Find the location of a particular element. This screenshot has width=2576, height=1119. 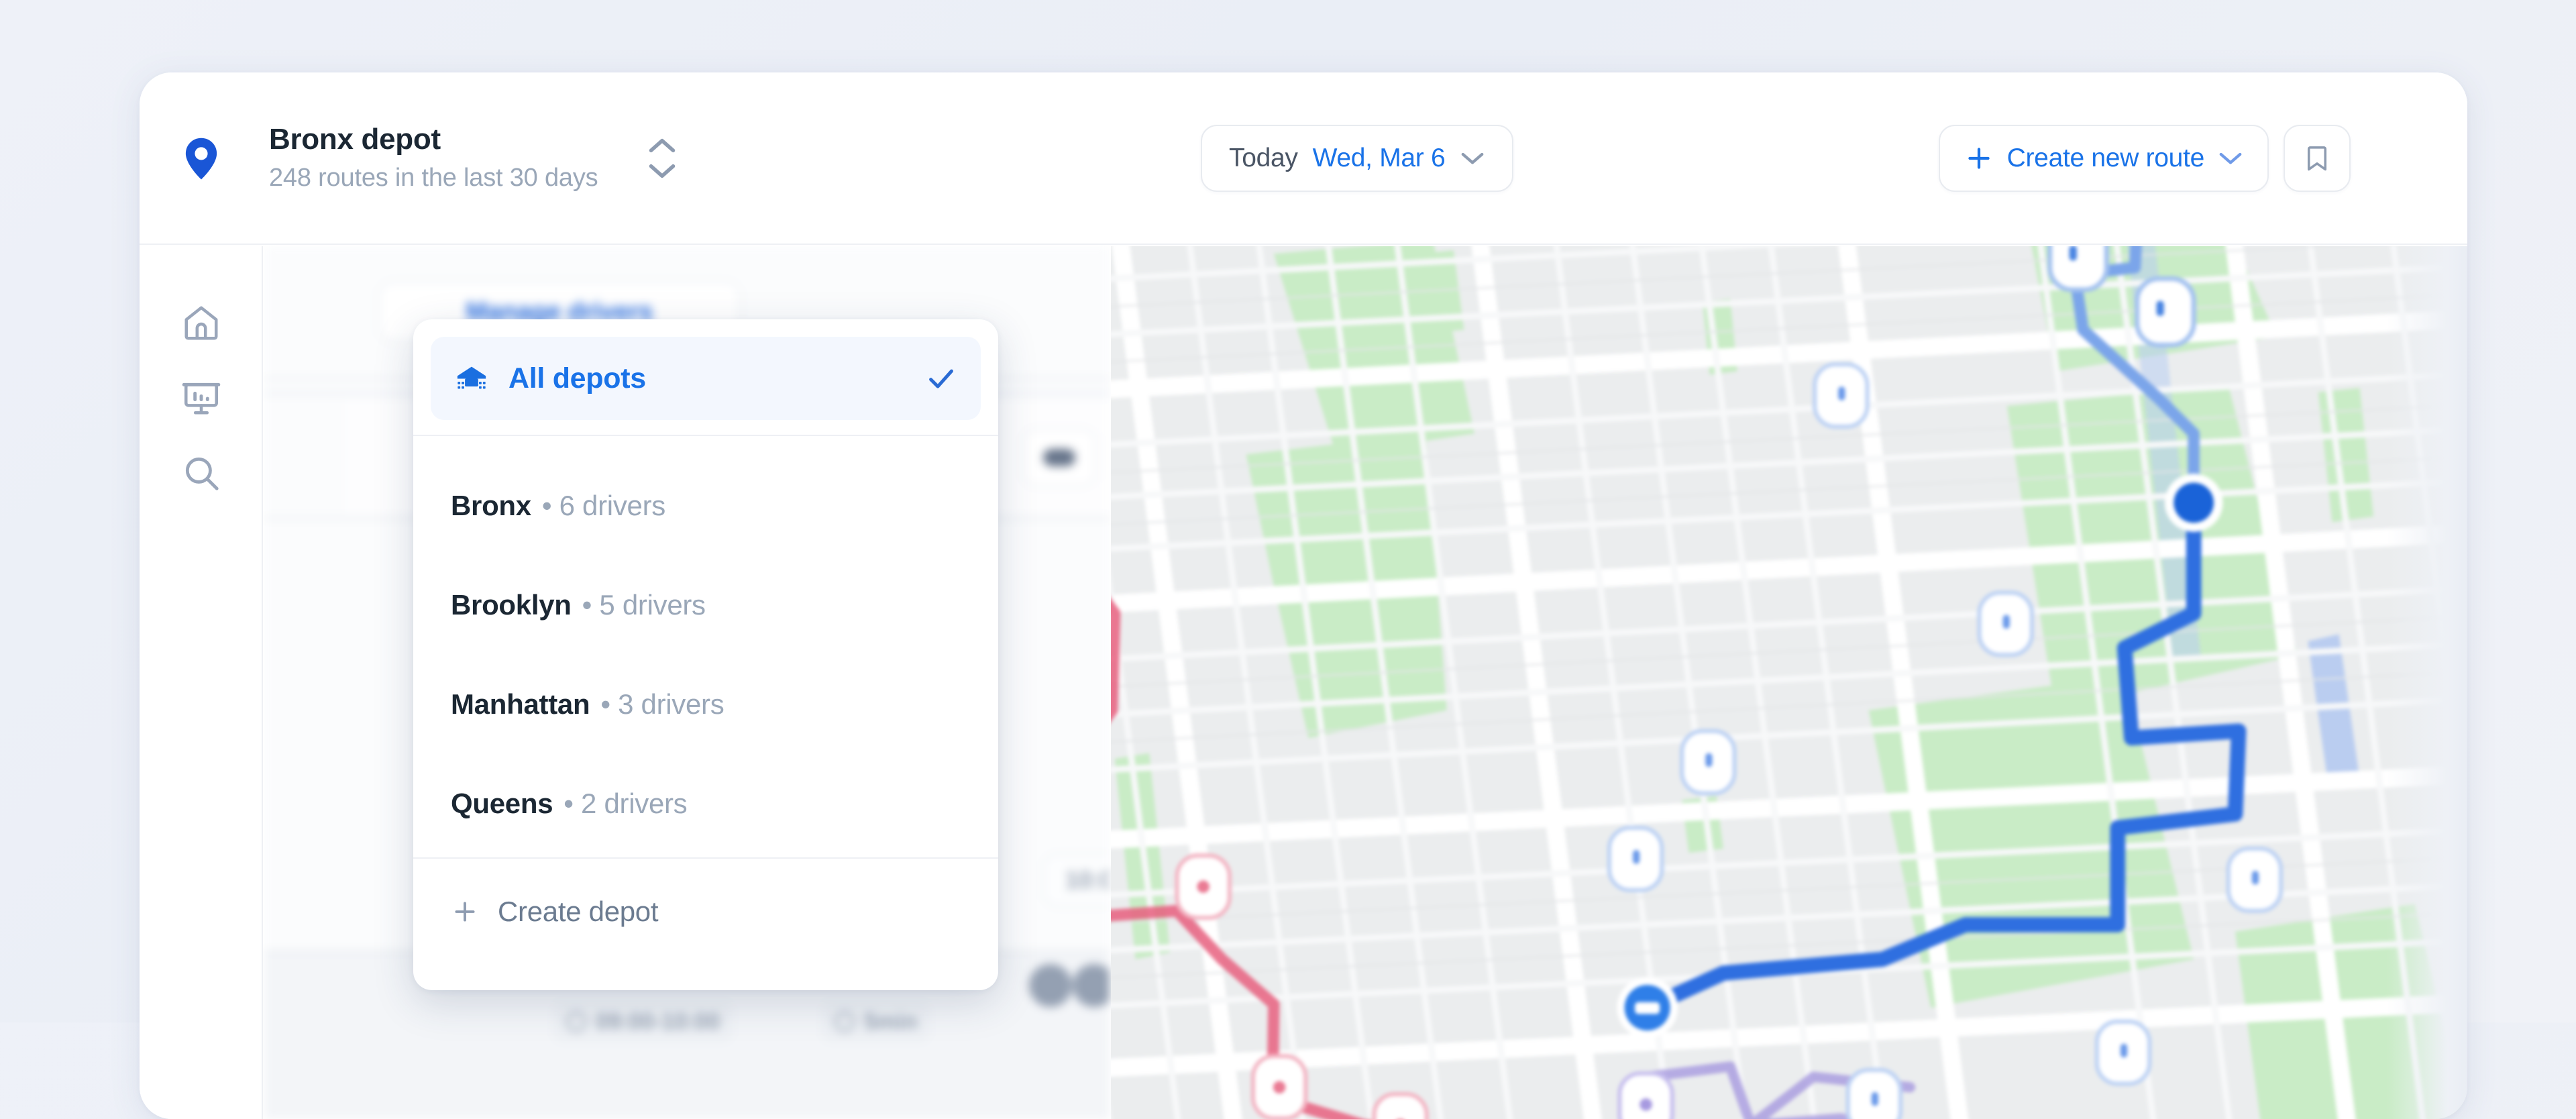

create-new-route-label: Create new route is located at coordinates (2105, 158).